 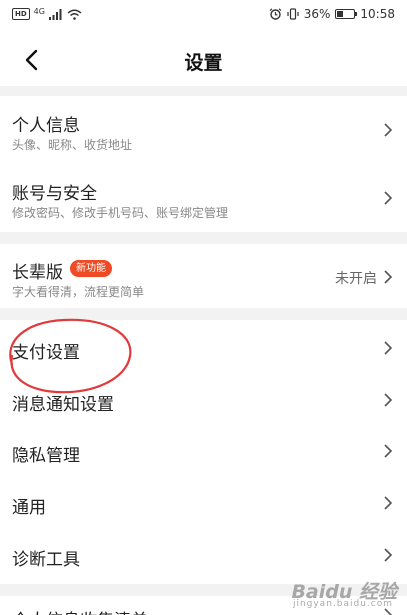 I want to click on battery-icon, so click(x=346, y=14).